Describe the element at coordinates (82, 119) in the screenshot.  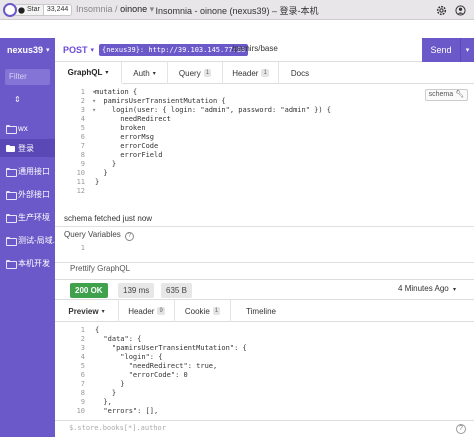
I see `line-number: 4` at that location.